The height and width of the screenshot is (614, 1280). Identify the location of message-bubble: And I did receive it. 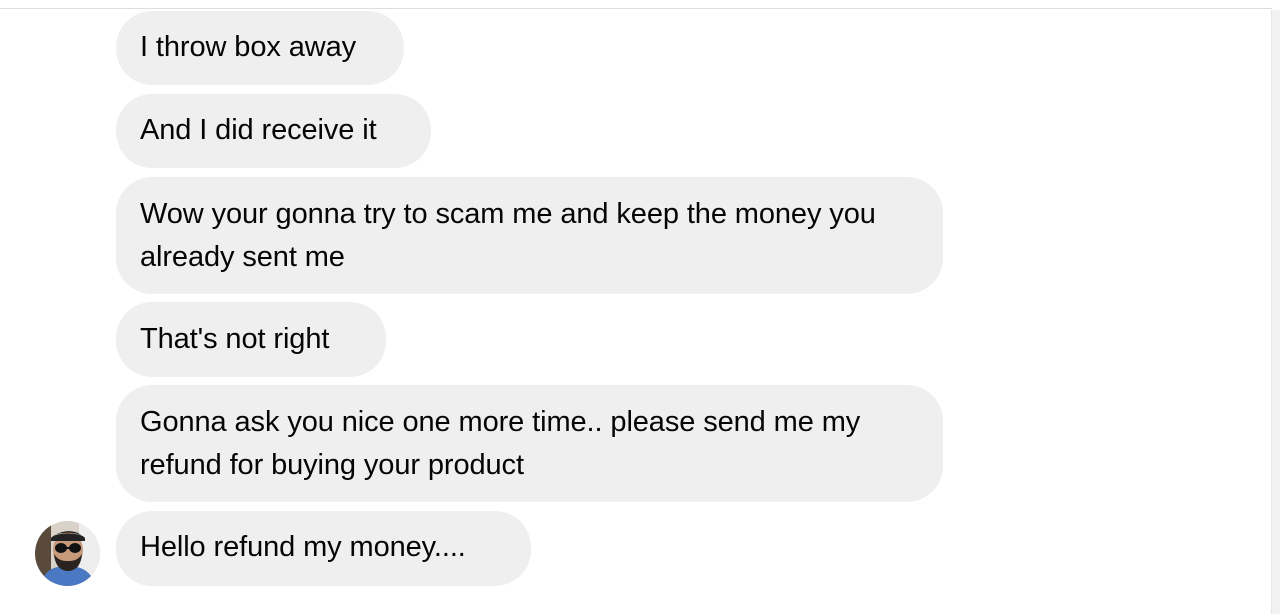
(273, 131).